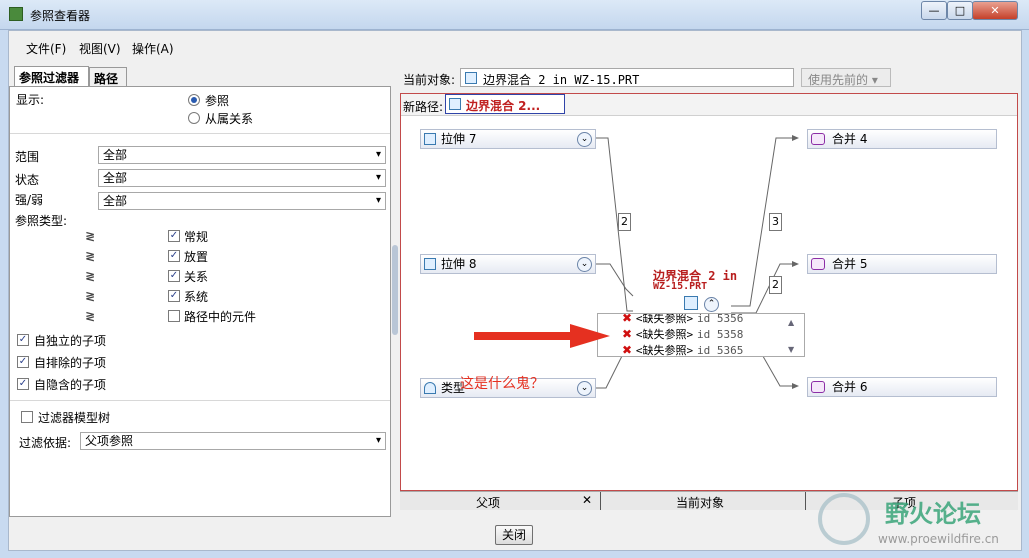 This screenshot has width=1029, height=558. I want to click on menu-view: 视图(V), so click(100, 48).